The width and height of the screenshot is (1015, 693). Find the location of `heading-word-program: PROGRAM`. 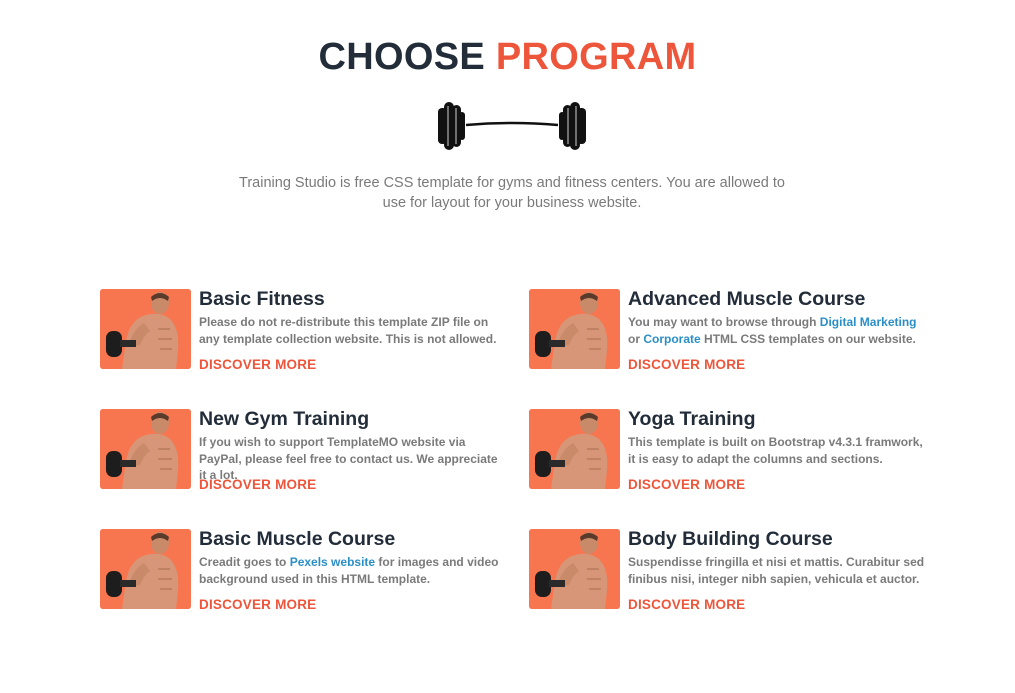

heading-word-program: PROGRAM is located at coordinates (596, 57).